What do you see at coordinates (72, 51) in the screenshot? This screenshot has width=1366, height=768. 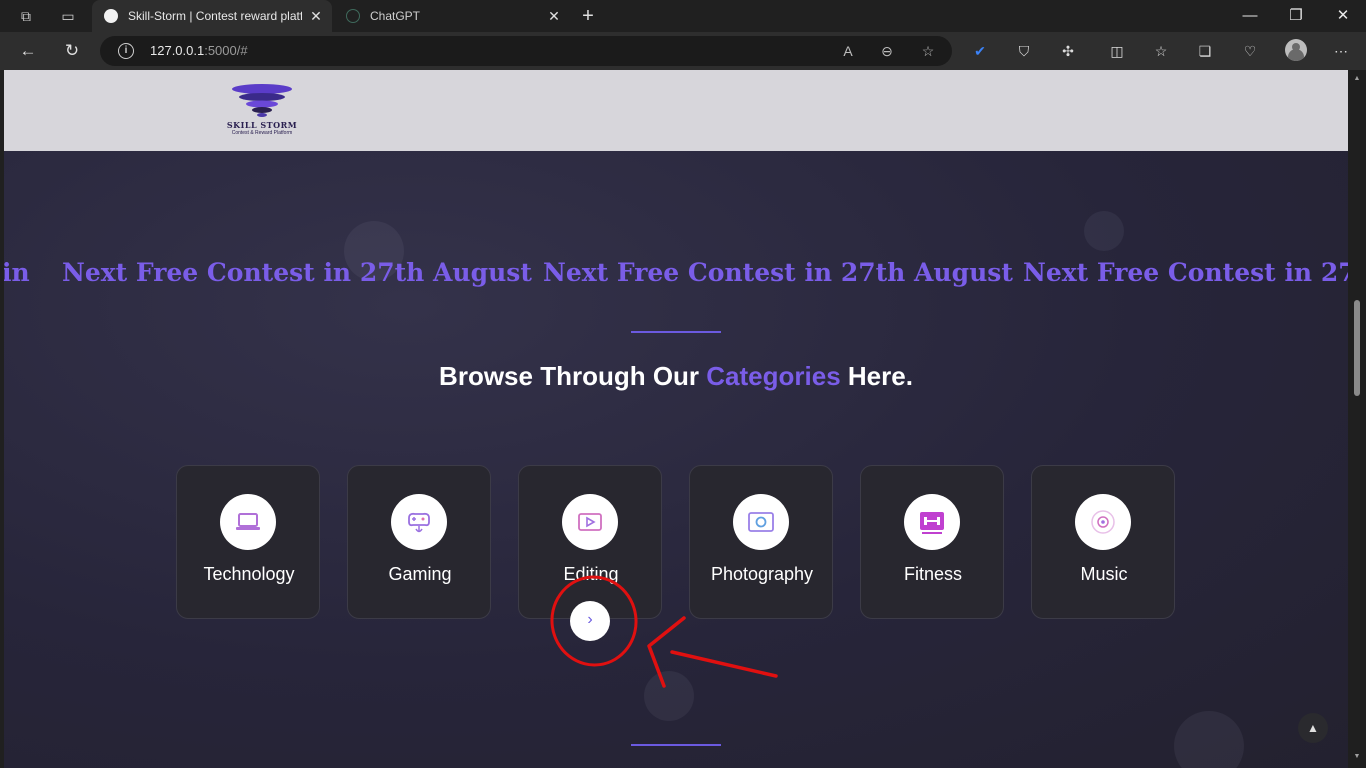 I see `refresh-icon: ↻` at bounding box center [72, 51].